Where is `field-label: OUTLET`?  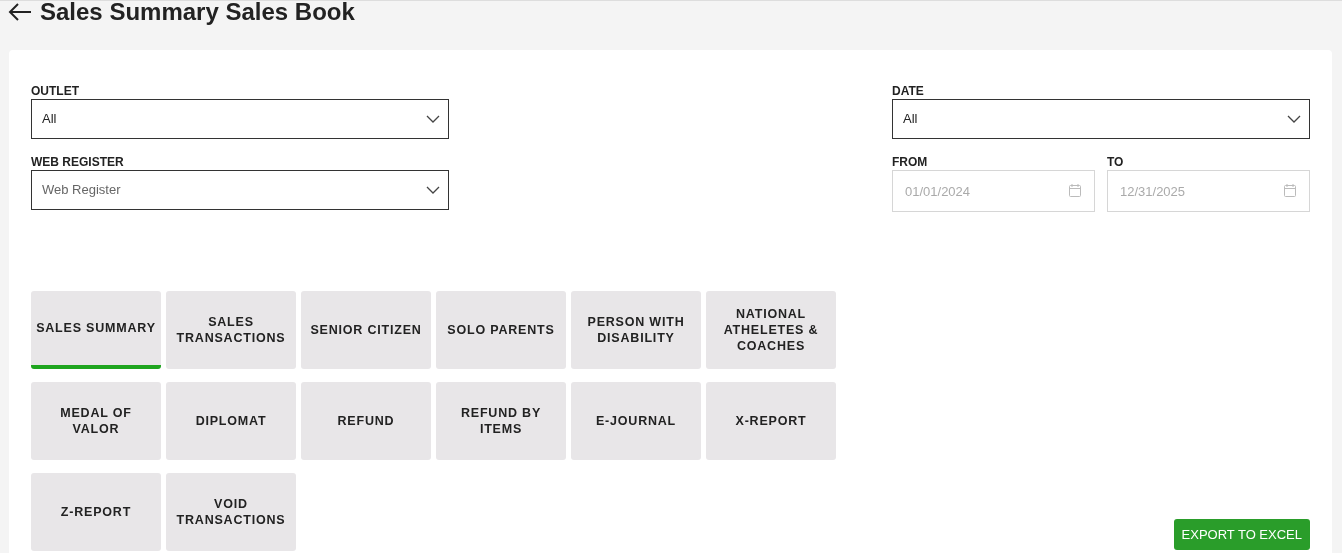 field-label: OUTLET is located at coordinates (55, 91).